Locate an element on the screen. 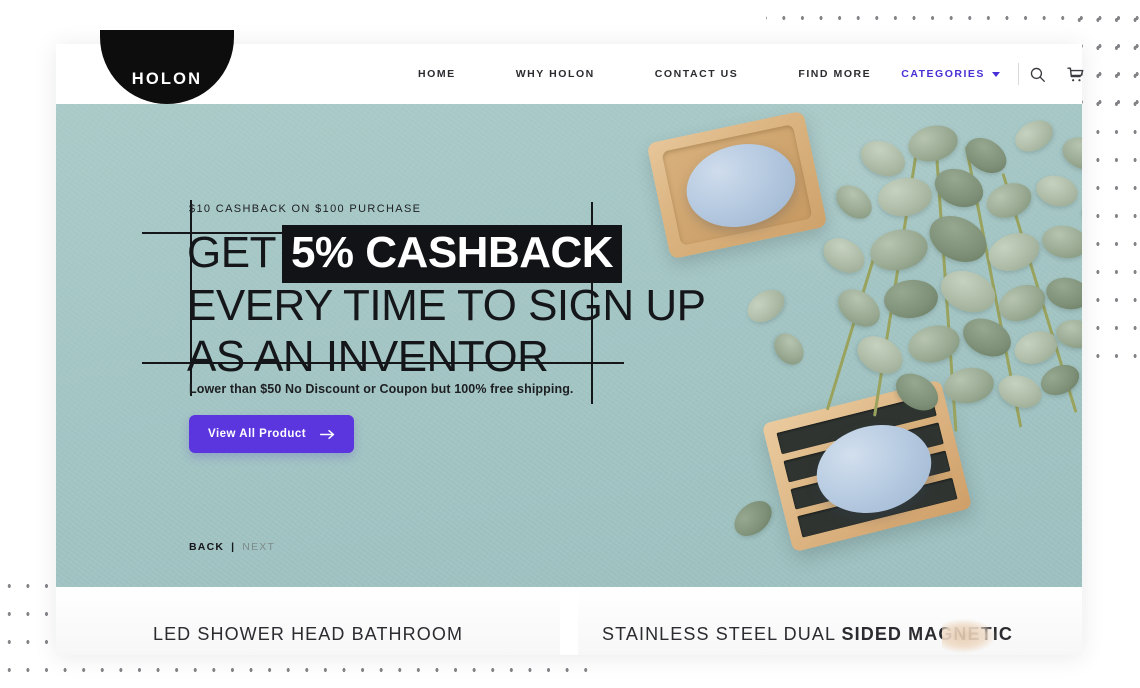 Image resolution: width=1140 pixels, height=688 pixels. categories-label: CATEGORIES is located at coordinates (943, 74).